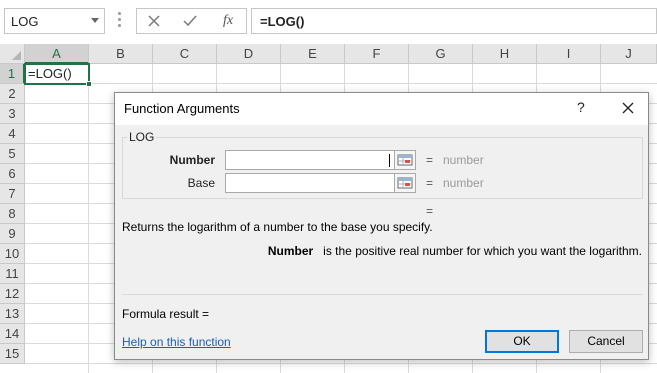  Describe the element at coordinates (119, 20) in the screenshot. I see `drag-handle-icon` at that location.